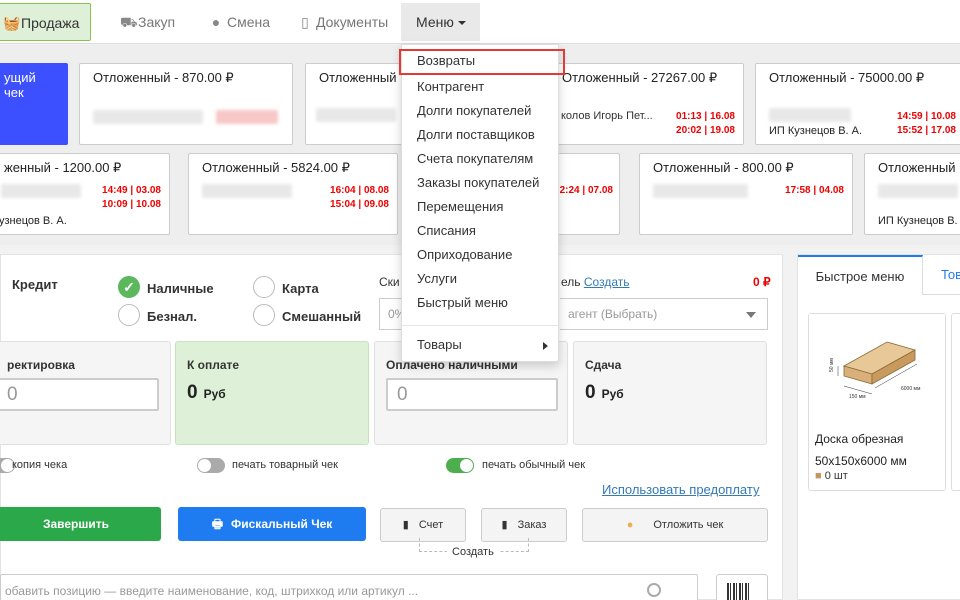 This screenshot has width=960, height=600. What do you see at coordinates (249, 22) in the screenshot?
I see `nav-smena-label: Смена` at bounding box center [249, 22].